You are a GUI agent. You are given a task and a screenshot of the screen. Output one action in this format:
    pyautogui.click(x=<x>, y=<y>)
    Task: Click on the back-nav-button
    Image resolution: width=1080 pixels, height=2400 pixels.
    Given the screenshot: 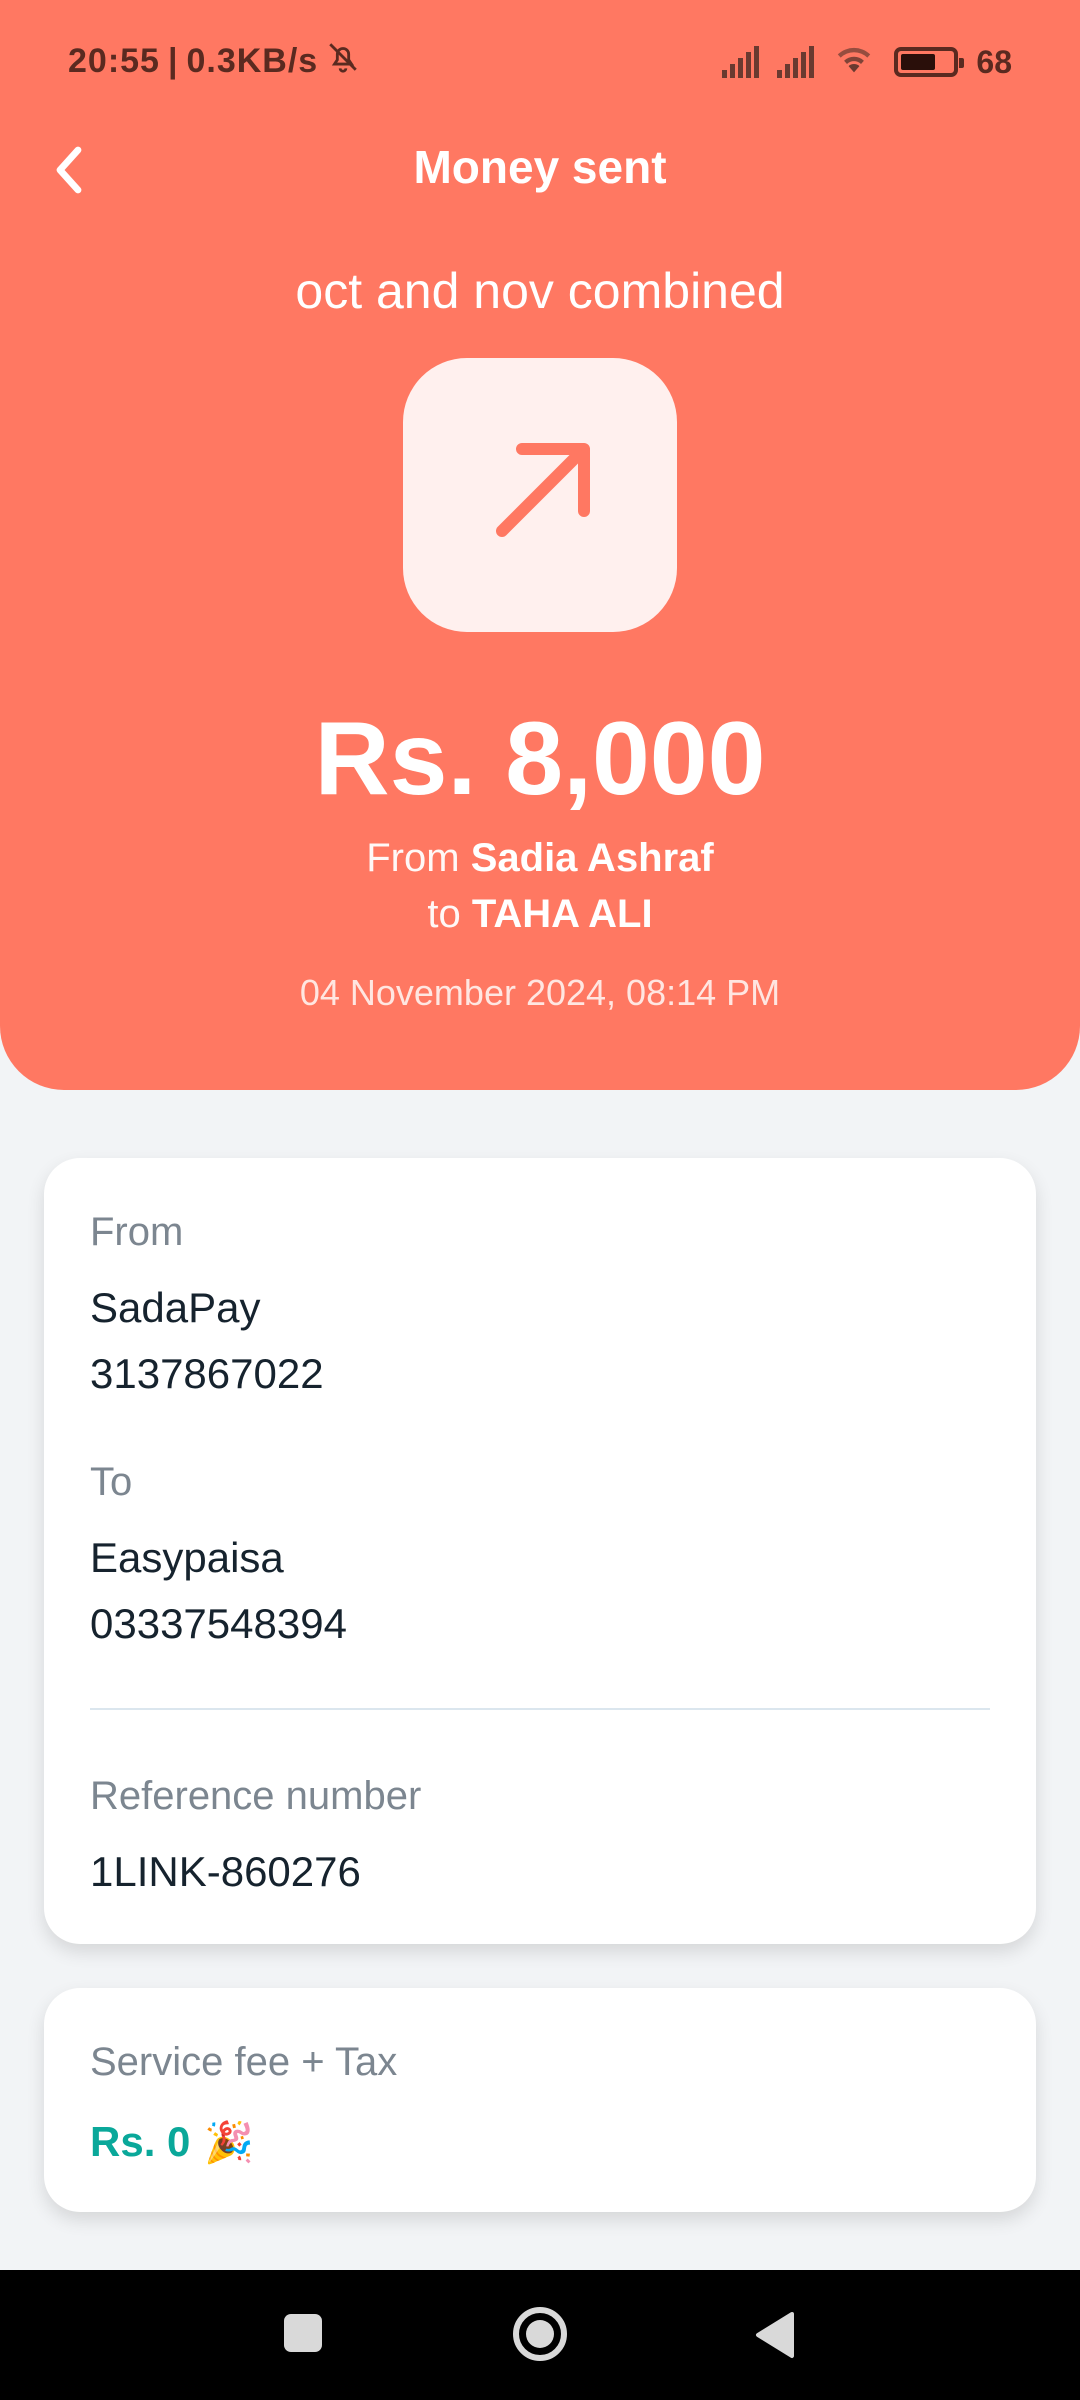 What is the action you would take?
    pyautogui.click(x=777, y=2335)
    